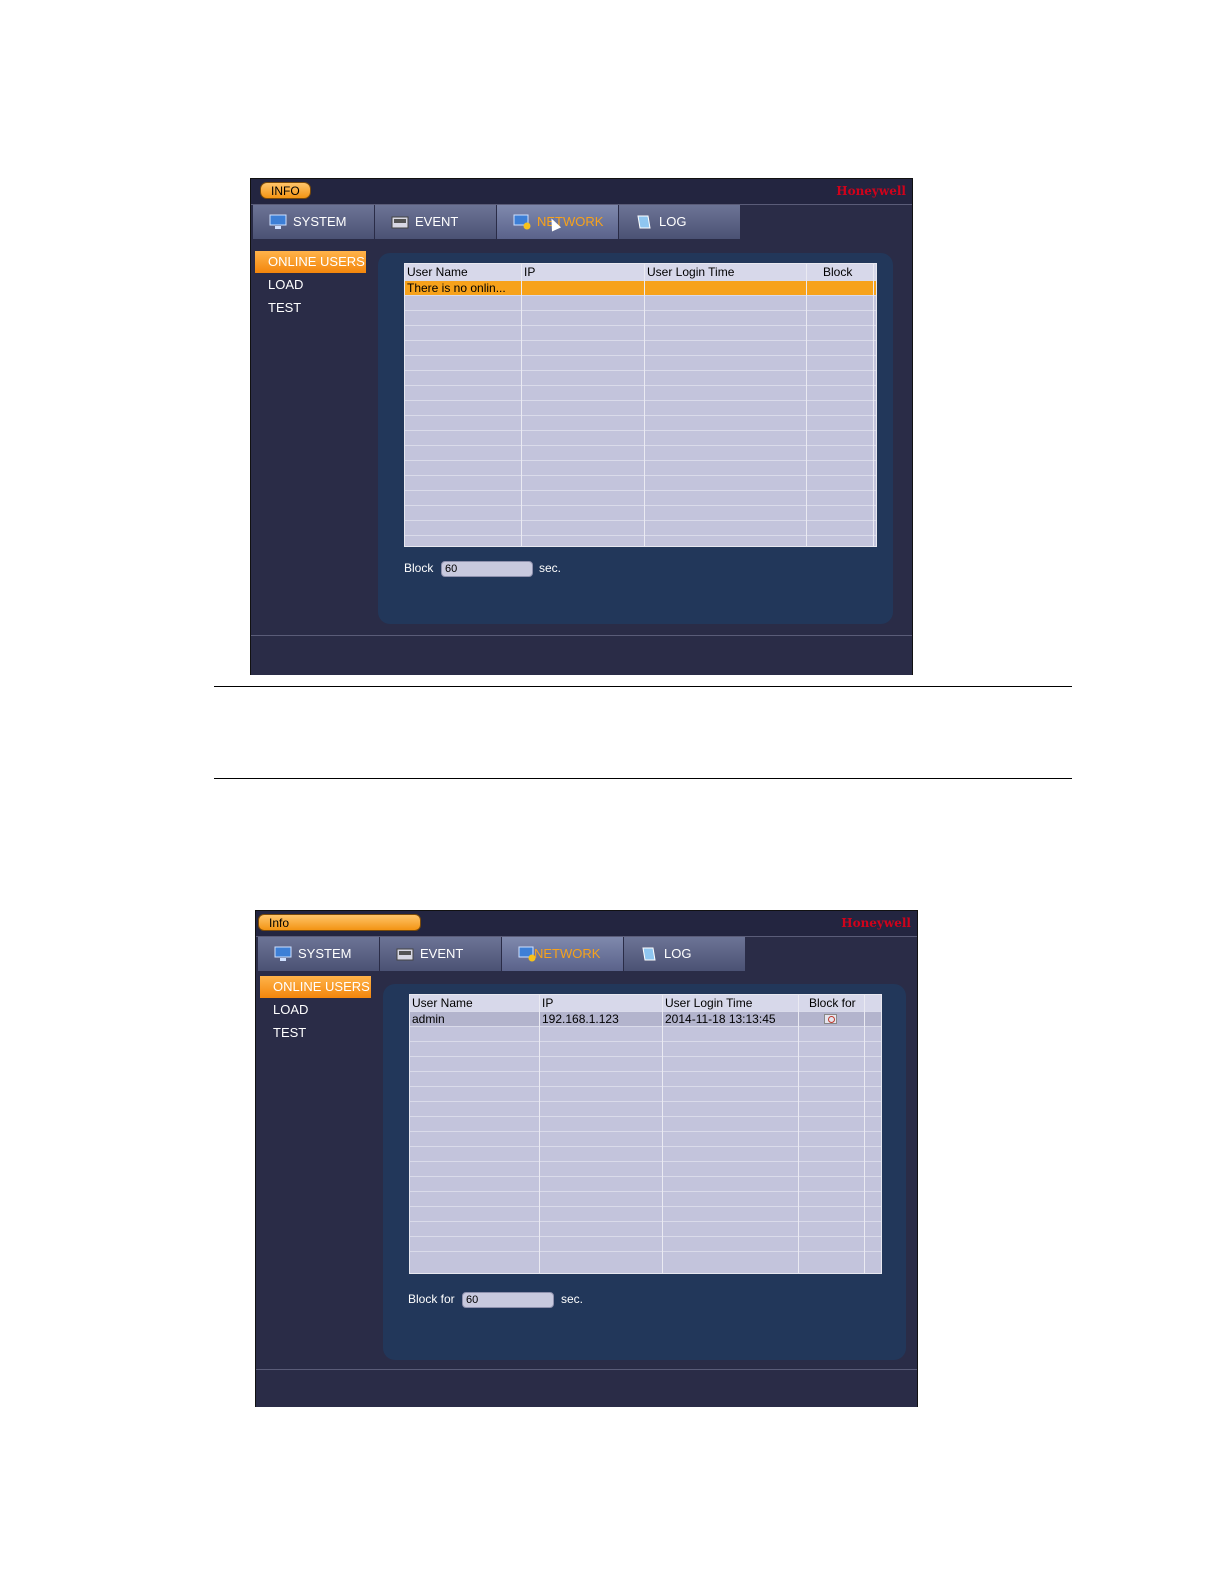  I want to click on network-icon, so click(522, 222).